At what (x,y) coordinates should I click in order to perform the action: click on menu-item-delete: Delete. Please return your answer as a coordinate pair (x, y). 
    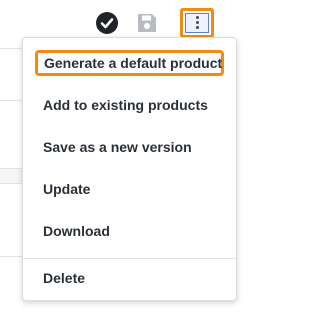
    Looking at the image, I should click on (64, 278).